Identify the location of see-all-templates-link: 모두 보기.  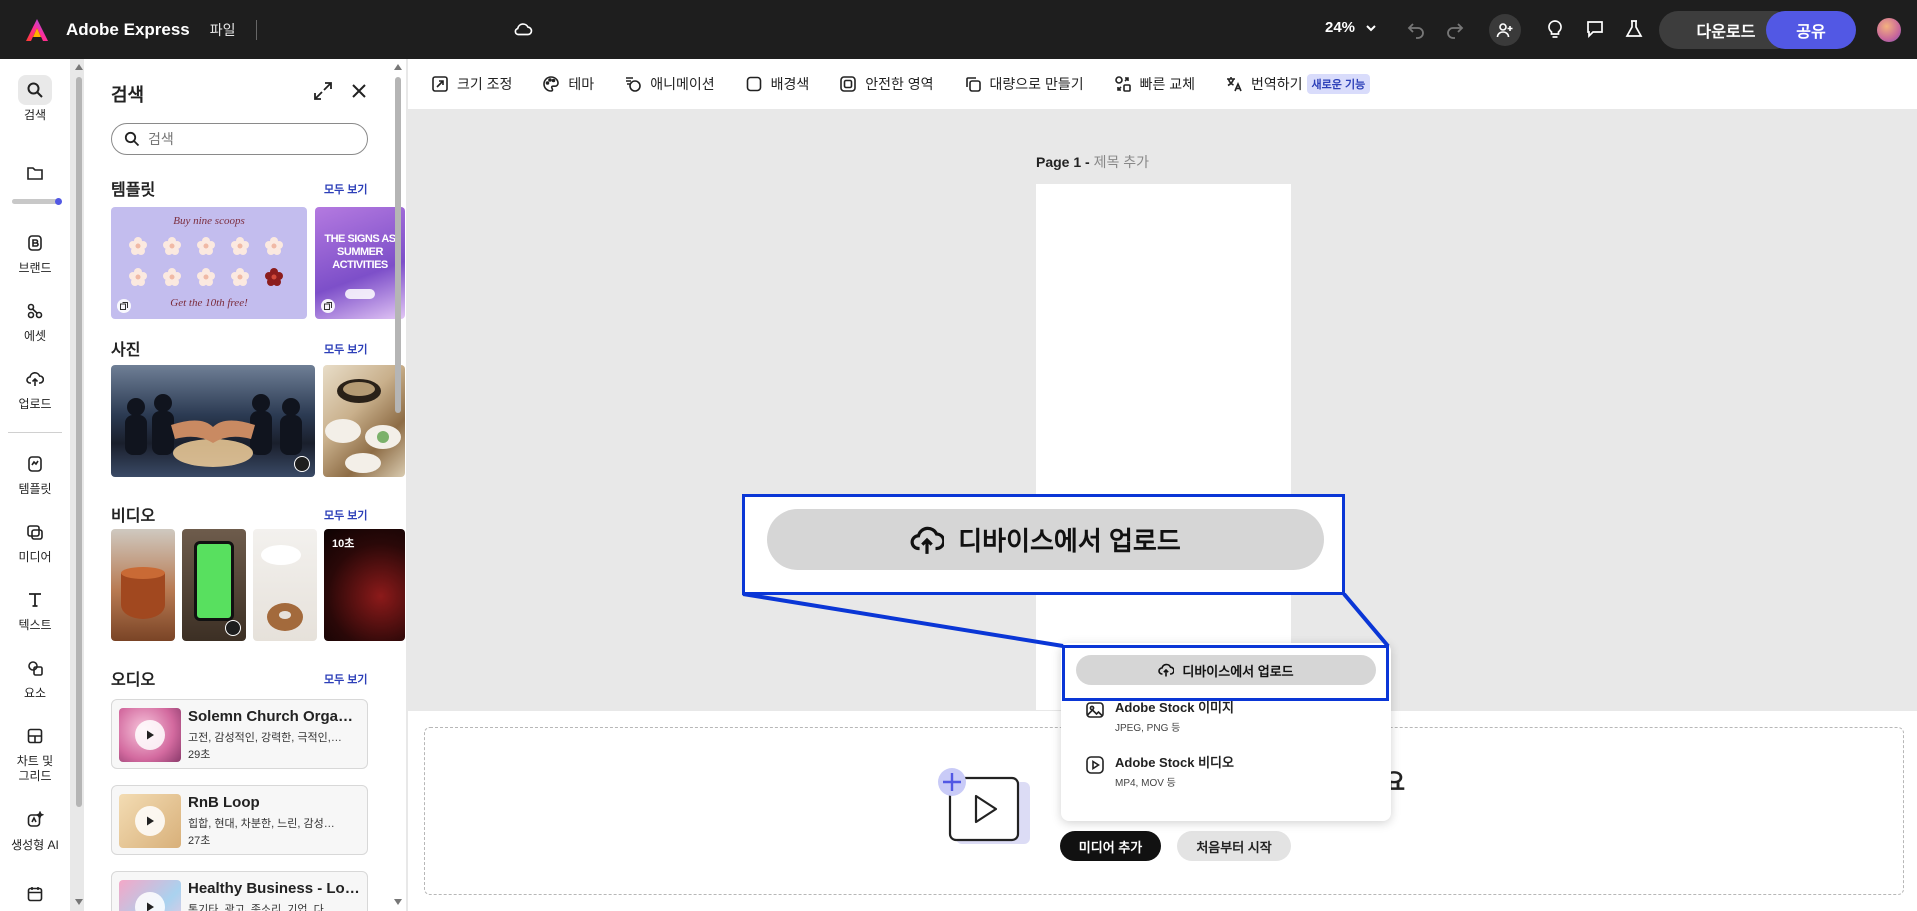
(346, 189).